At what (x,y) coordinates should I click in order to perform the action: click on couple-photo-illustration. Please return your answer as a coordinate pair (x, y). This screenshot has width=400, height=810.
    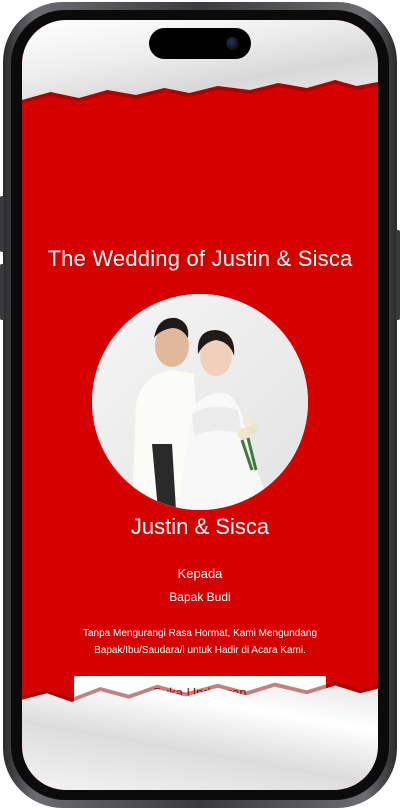
    Looking at the image, I should click on (200, 402).